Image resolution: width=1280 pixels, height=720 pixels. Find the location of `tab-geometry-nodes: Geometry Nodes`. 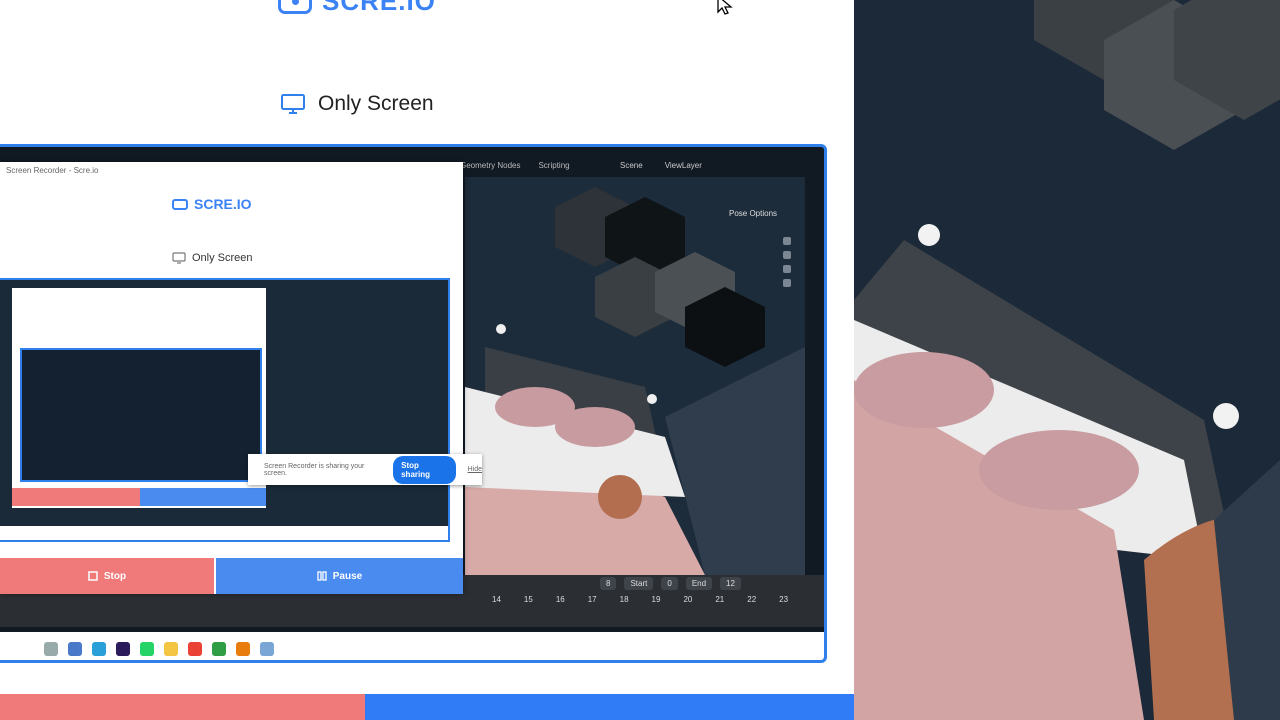

tab-geometry-nodes: Geometry Nodes is located at coordinates (490, 165).